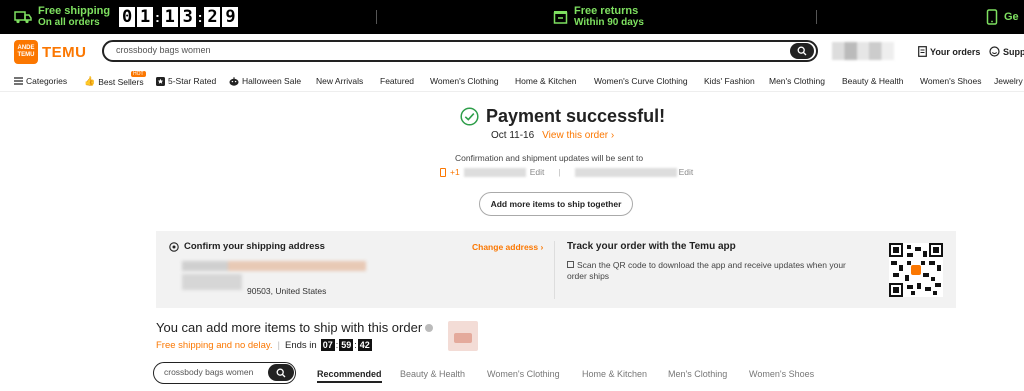 The height and width of the screenshot is (391, 1024). What do you see at coordinates (697, 374) in the screenshot?
I see `tab-mens-clothing: Men's Clothing` at bounding box center [697, 374].